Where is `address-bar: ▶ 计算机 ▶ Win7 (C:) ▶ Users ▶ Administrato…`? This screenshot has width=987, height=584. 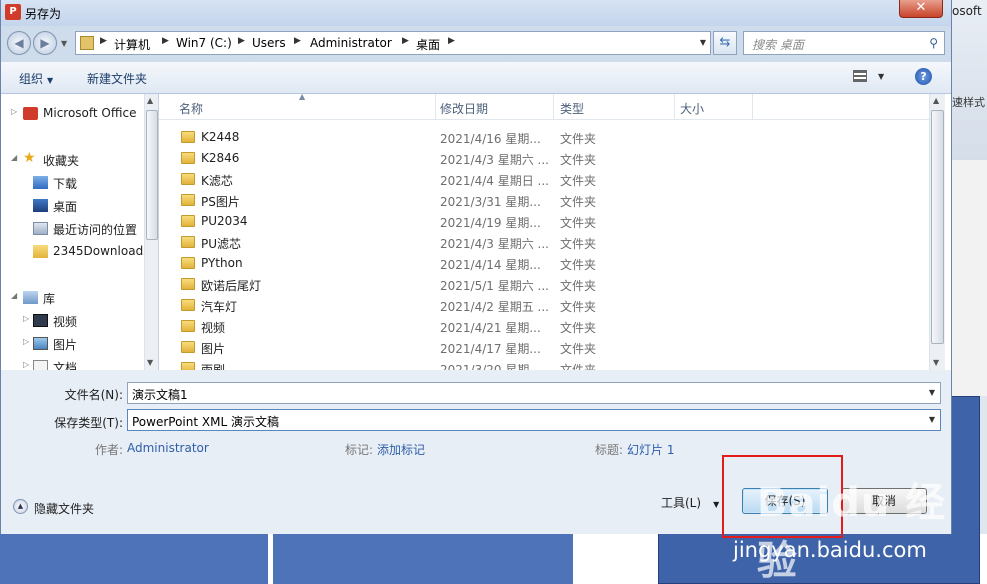
address-bar: ▶ 计算机 ▶ Win7 (C:) ▶ Users ▶ Administrato… is located at coordinates (393, 43).